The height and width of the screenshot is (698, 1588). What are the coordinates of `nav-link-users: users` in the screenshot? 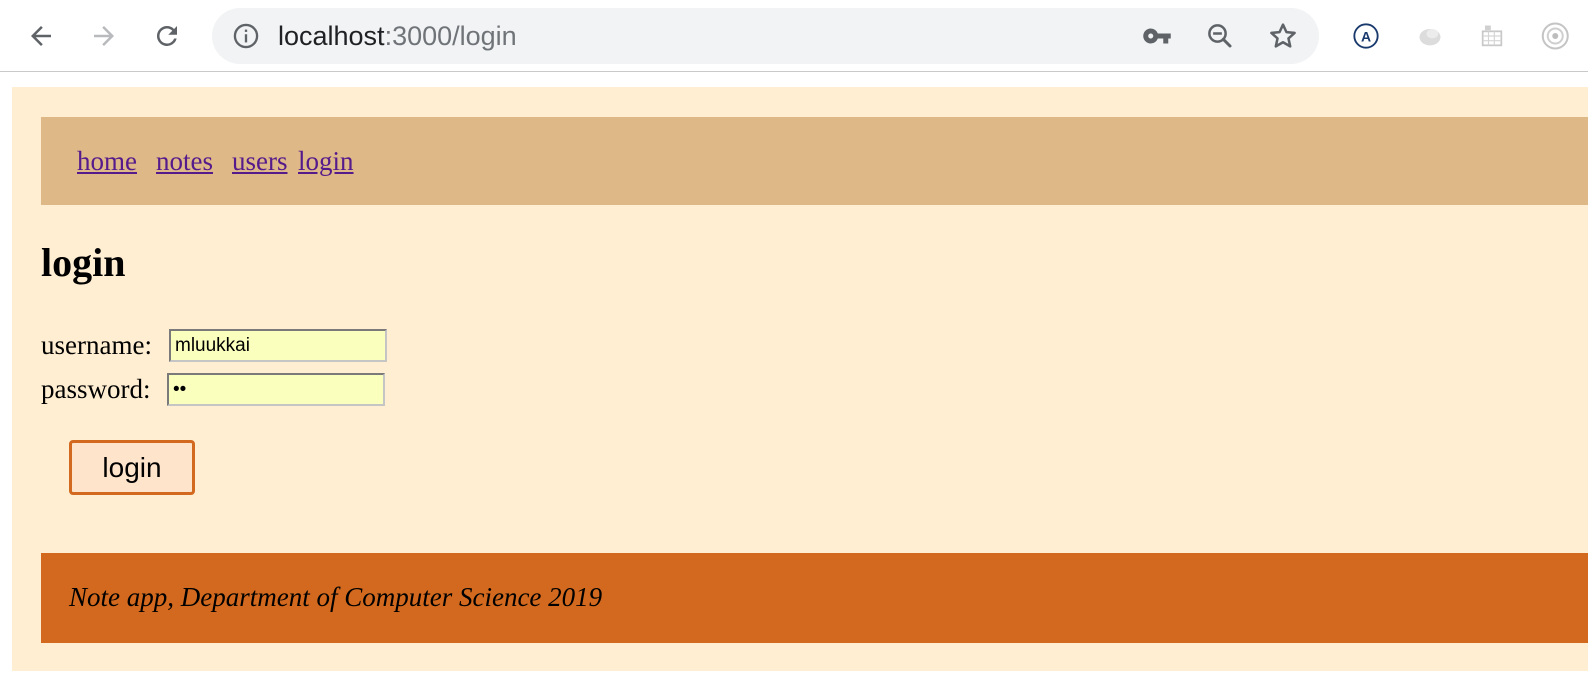 It's located at (260, 161).